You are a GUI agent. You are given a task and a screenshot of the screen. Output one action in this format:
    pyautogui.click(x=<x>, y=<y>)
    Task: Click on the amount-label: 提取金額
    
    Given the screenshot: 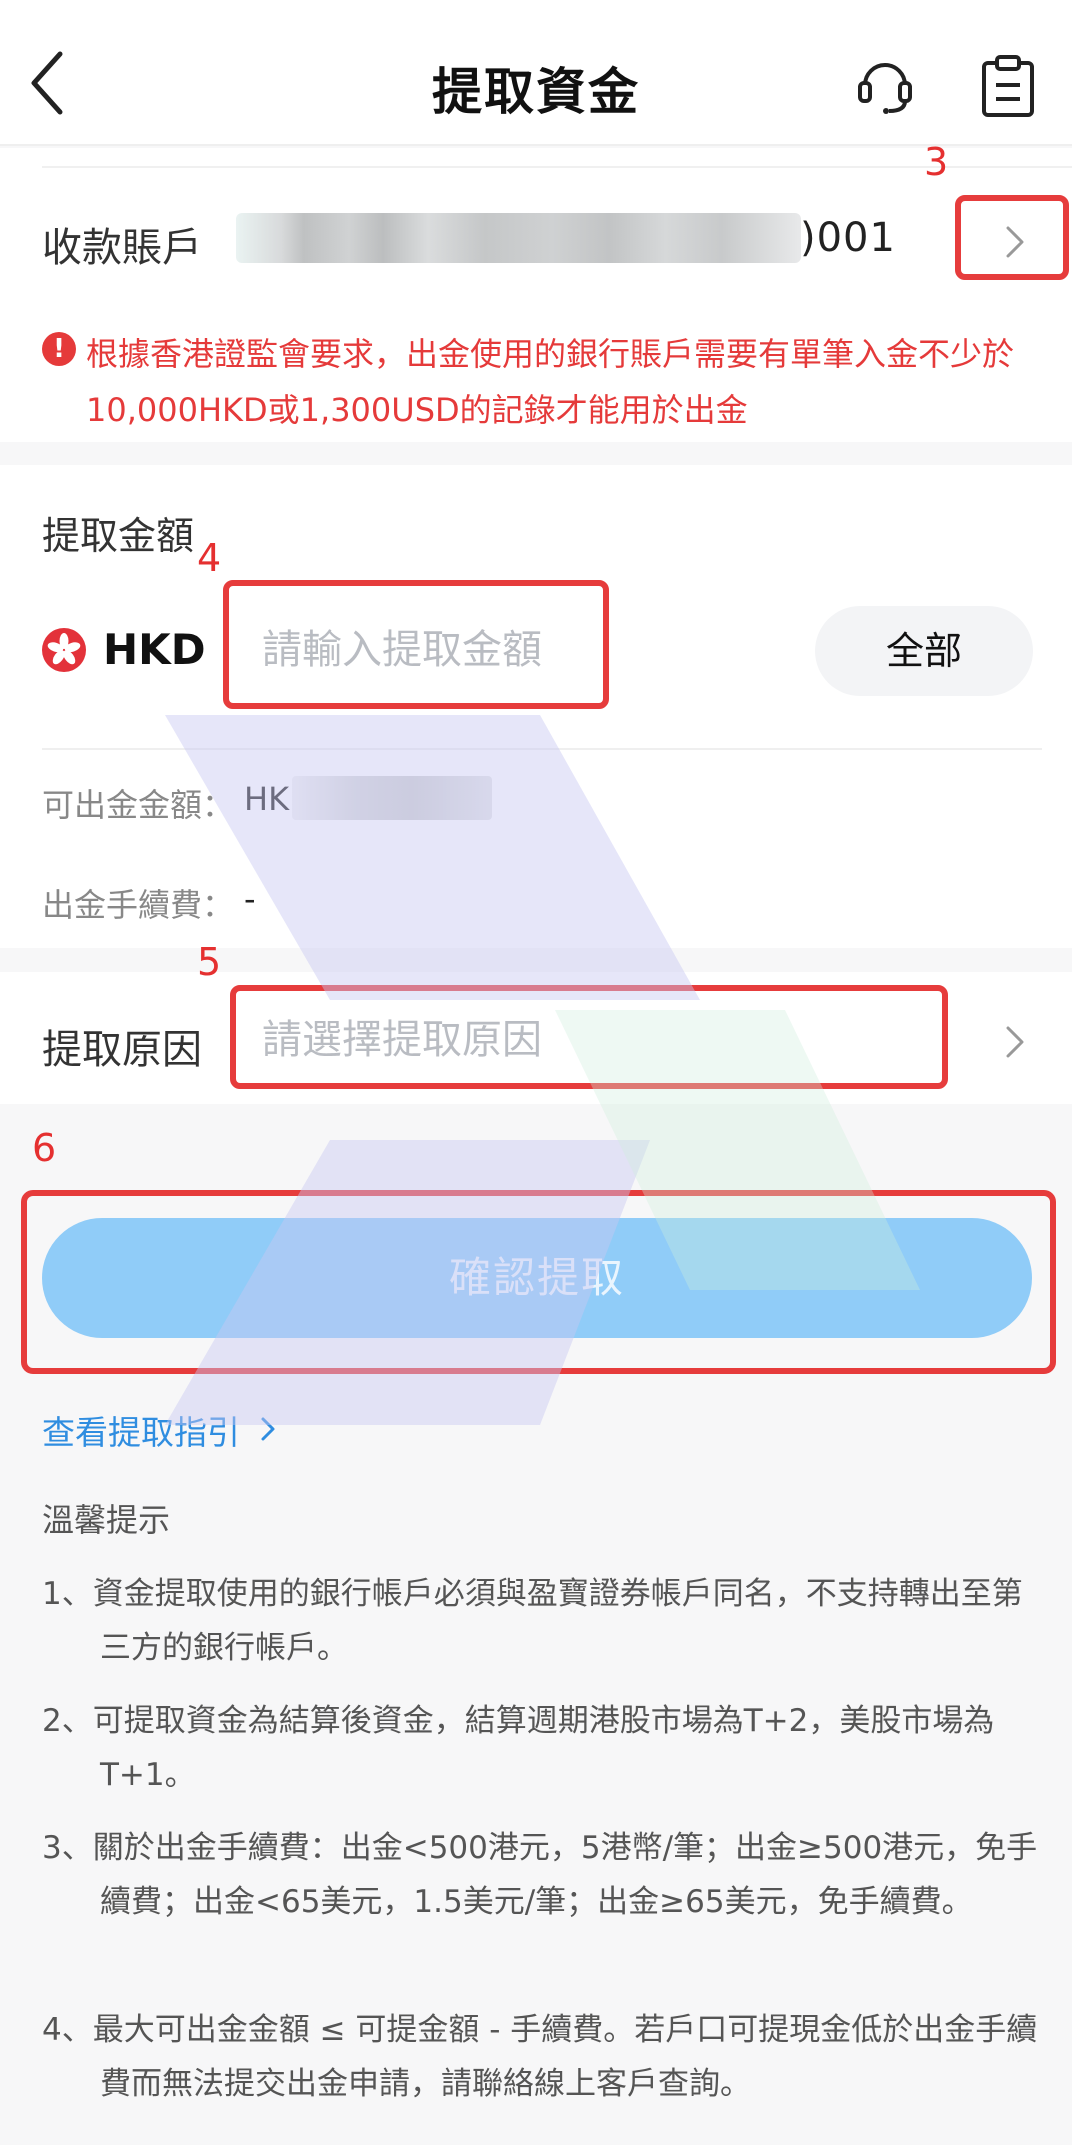 What is the action you would take?
    pyautogui.click(x=118, y=536)
    